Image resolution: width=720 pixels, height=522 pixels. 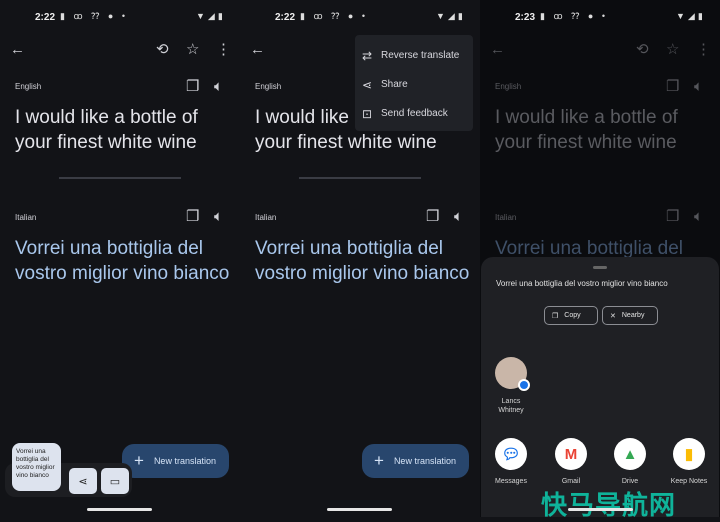 I want to click on copy-label: Copy, so click(x=572, y=315).